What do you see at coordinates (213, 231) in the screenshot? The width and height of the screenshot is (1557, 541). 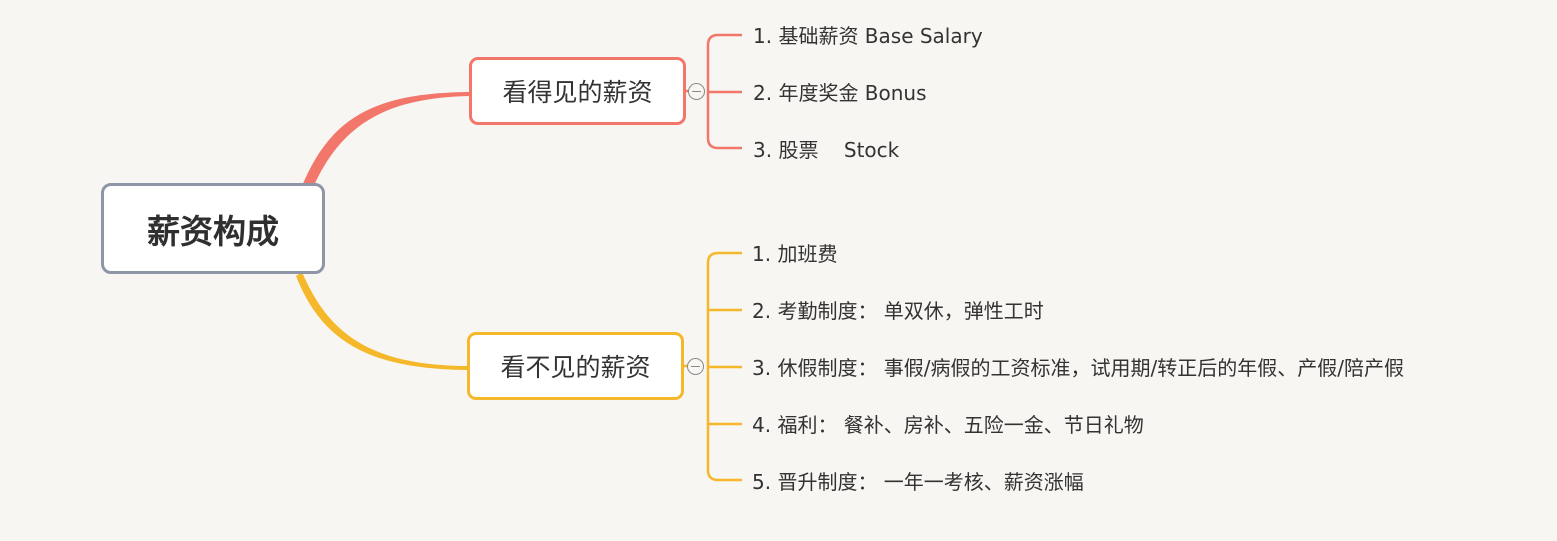 I see `root-node-label: 薪资构成` at bounding box center [213, 231].